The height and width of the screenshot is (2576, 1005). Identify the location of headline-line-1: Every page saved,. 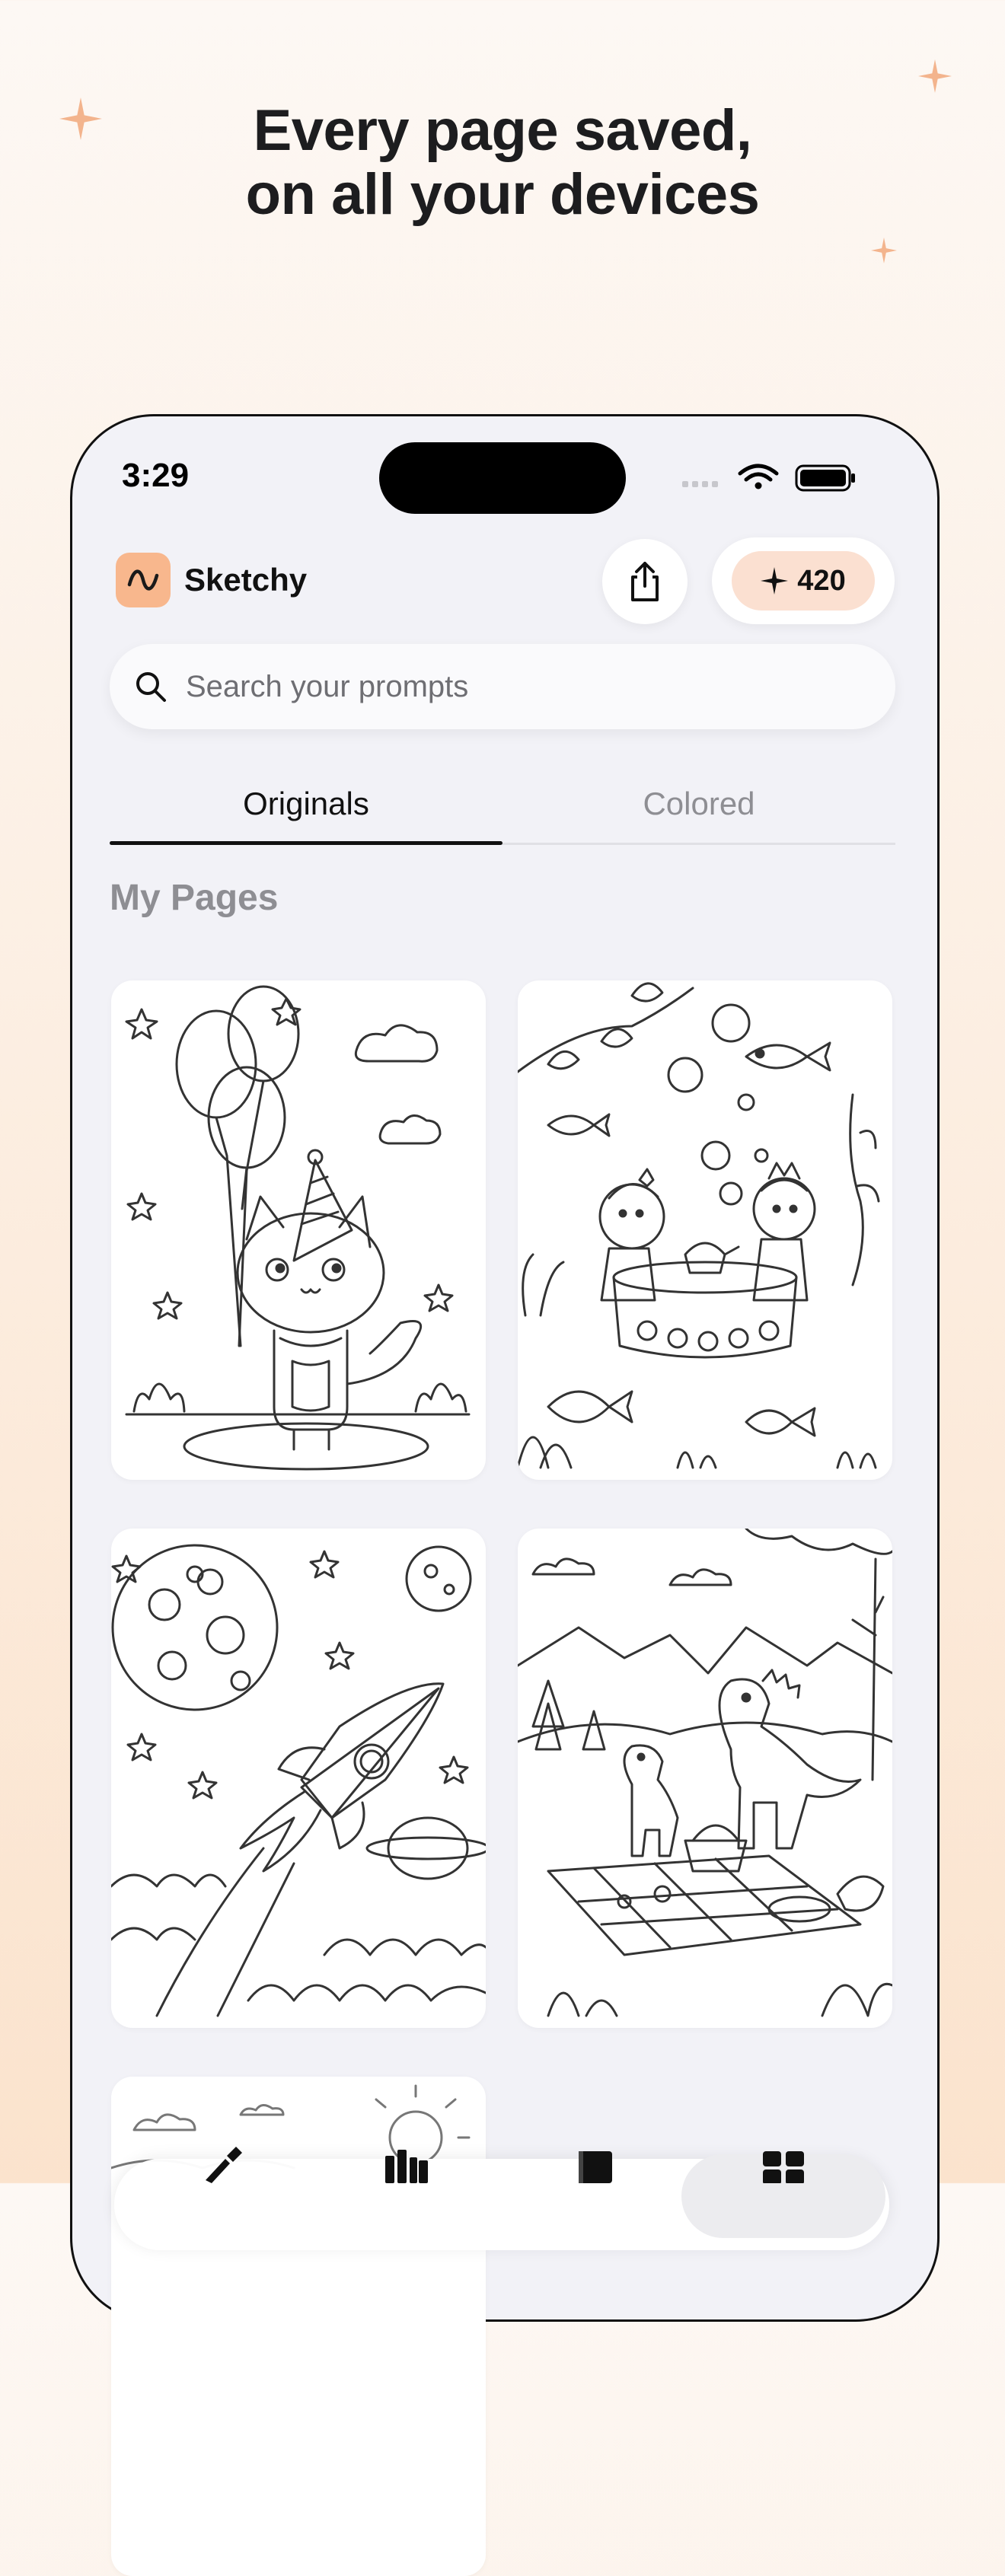
(502, 130).